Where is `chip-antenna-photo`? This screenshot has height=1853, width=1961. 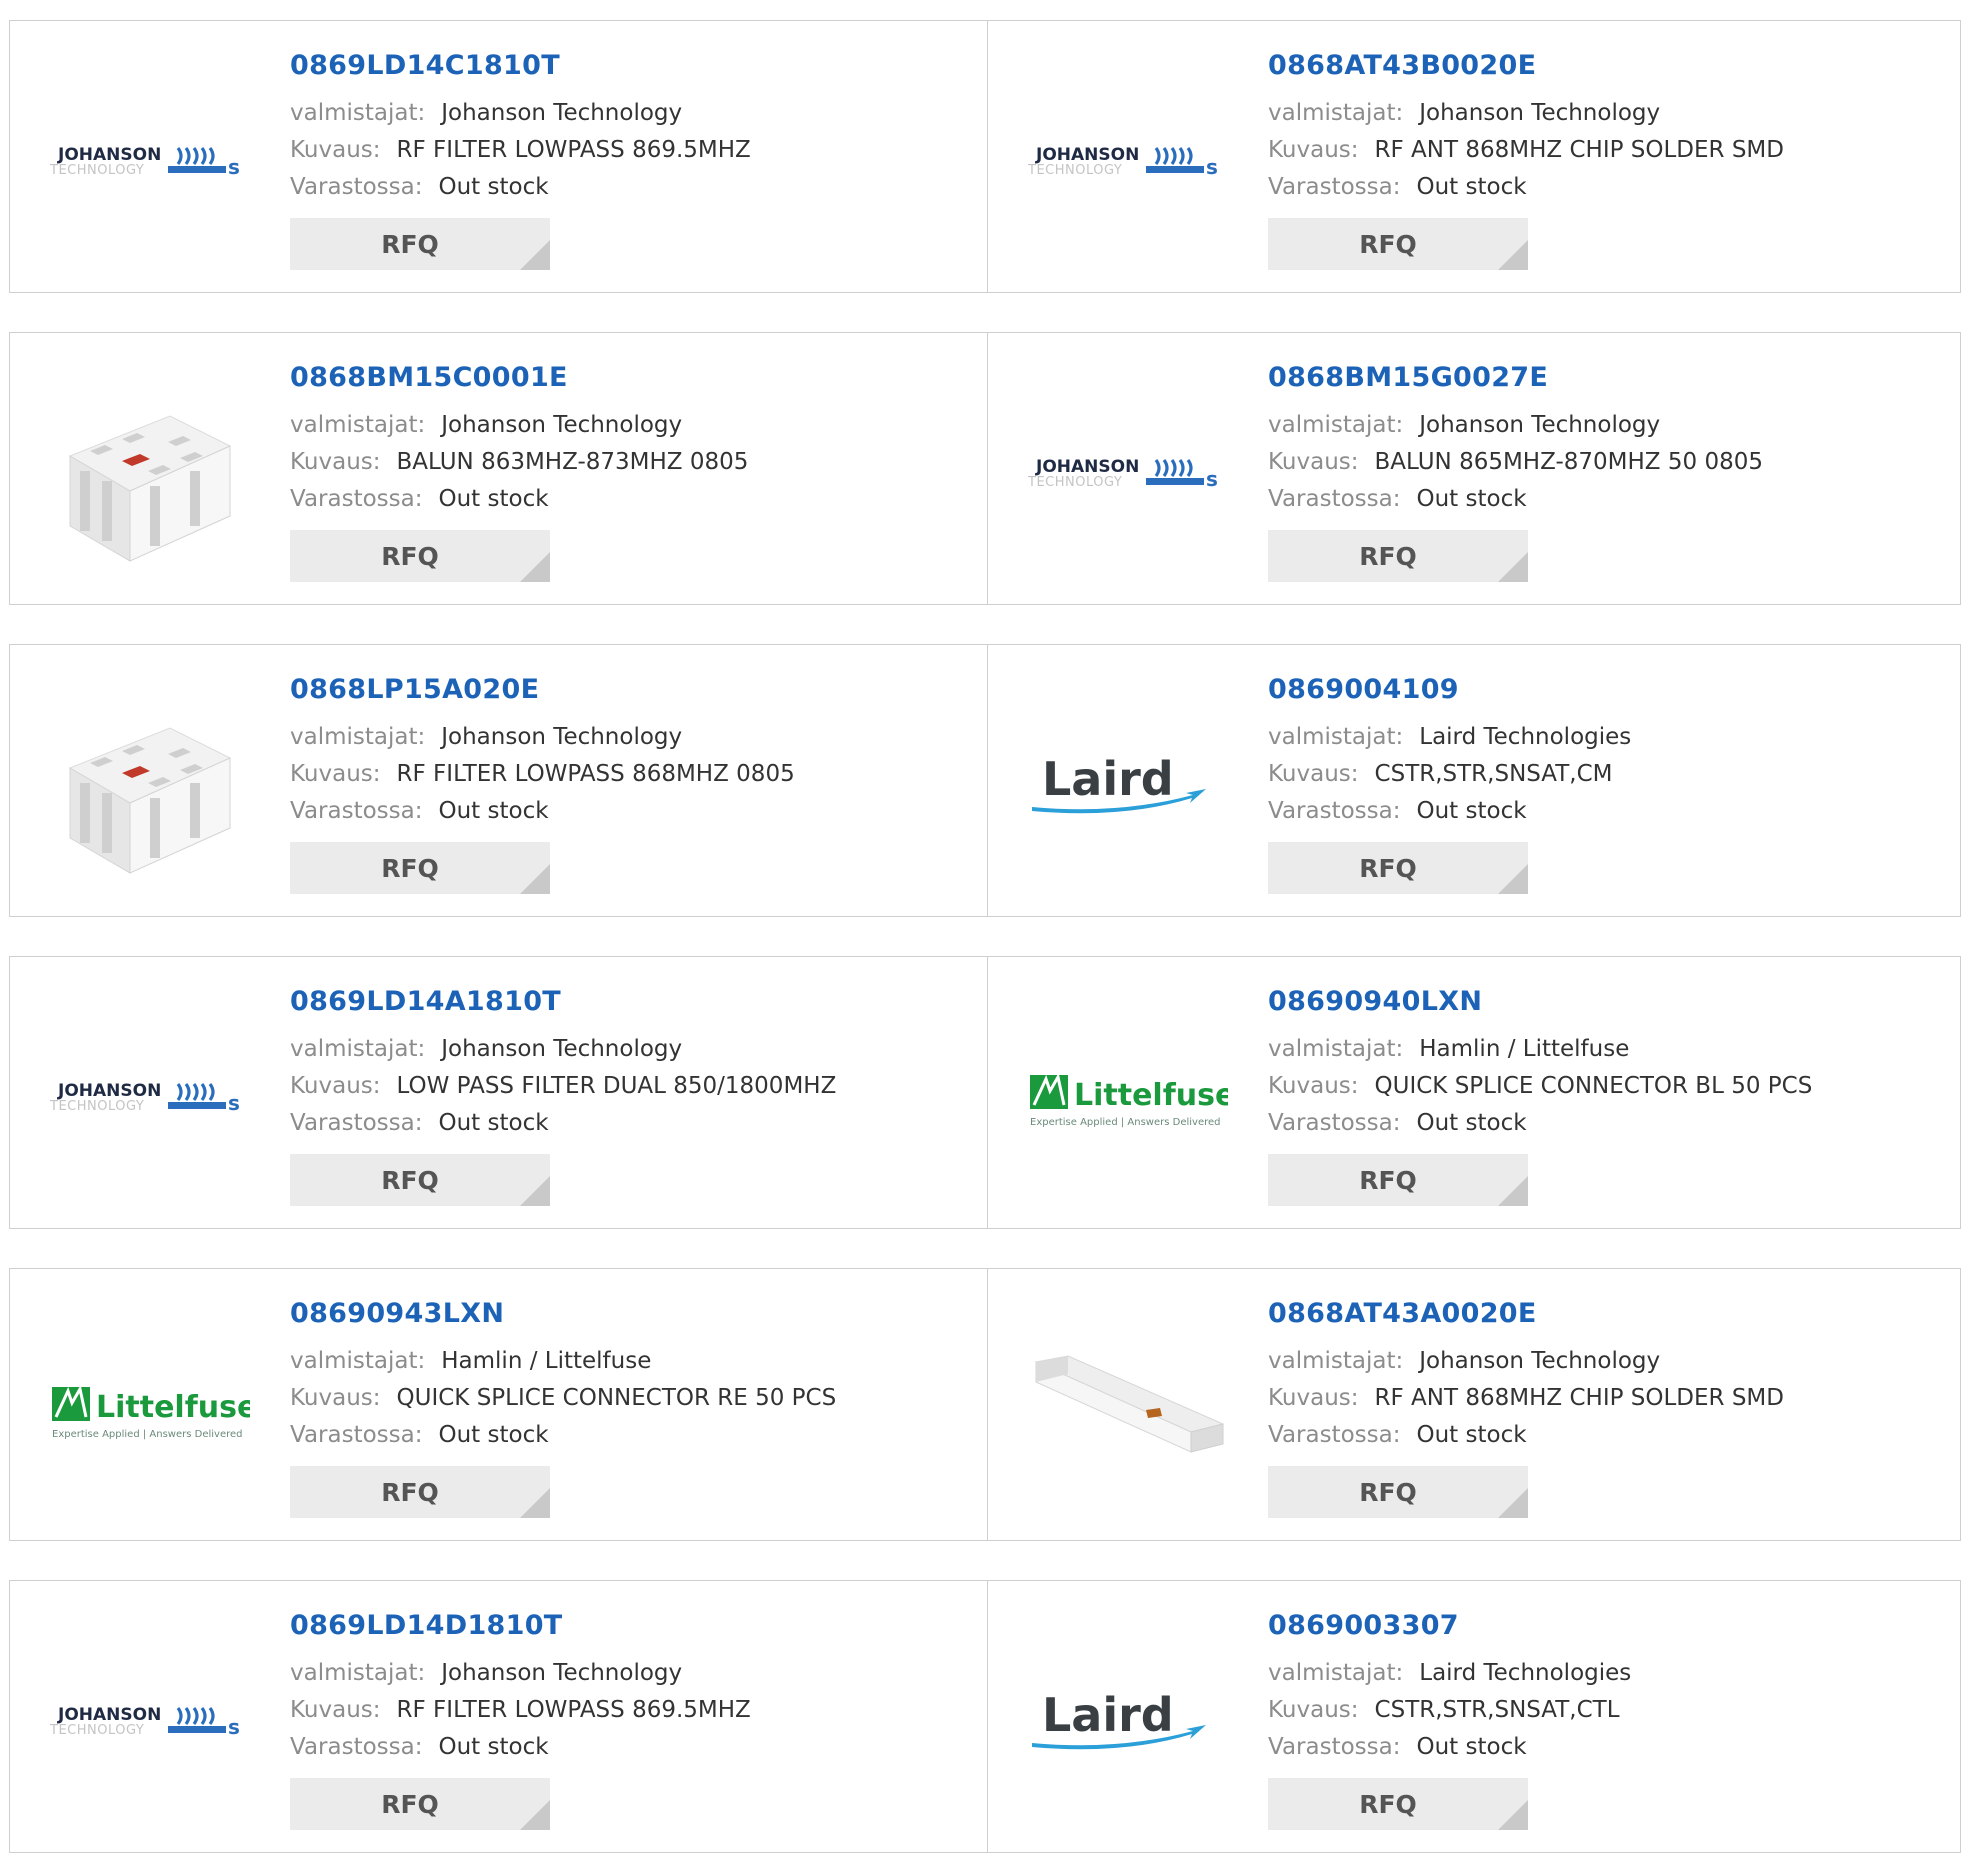 chip-antenna-photo is located at coordinates (1129, 1404).